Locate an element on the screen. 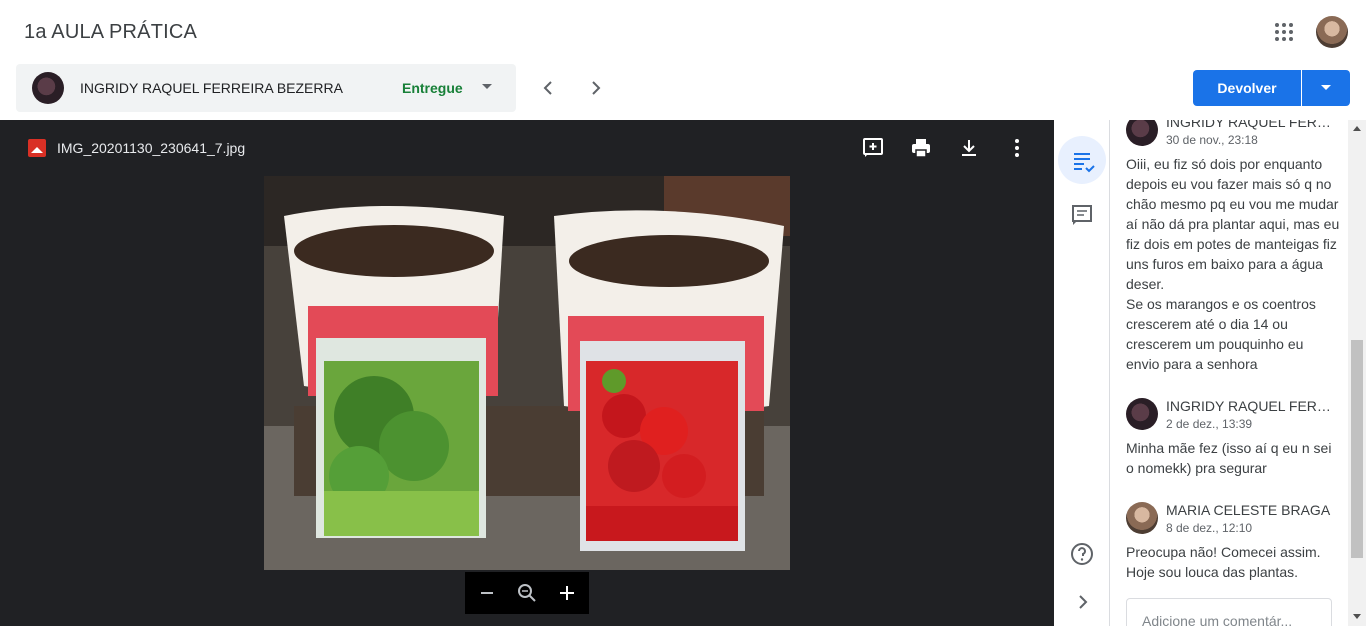 This screenshot has width=1366, height=626. return-button: Devolver is located at coordinates (1247, 88).